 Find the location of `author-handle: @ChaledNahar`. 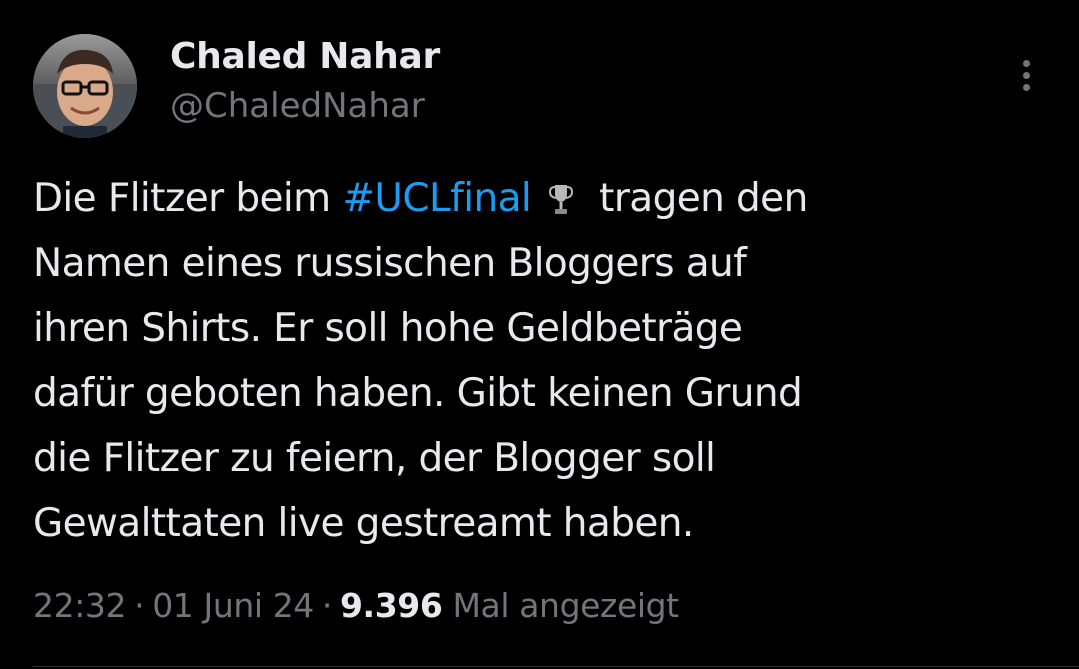

author-handle: @ChaledNahar is located at coordinates (297, 106).